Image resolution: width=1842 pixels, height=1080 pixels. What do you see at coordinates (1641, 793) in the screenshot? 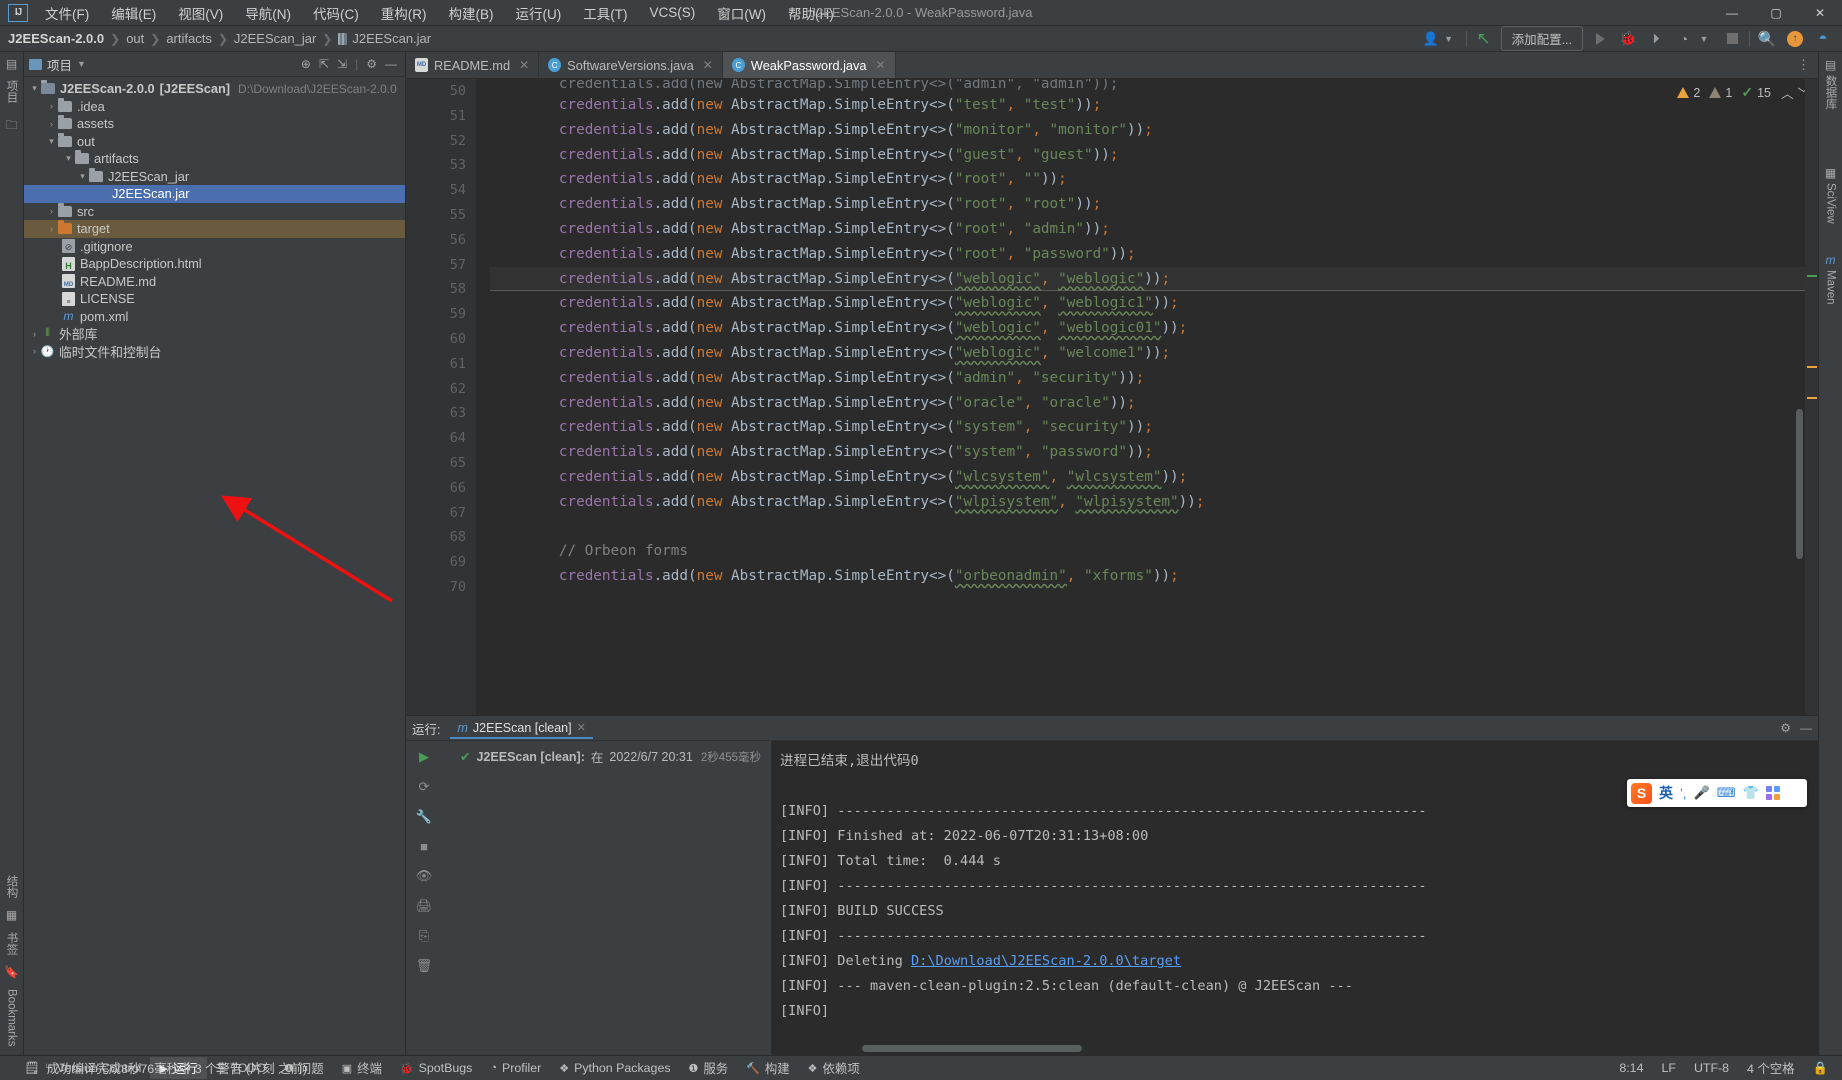
I see `sogou-logo-icon: S` at bounding box center [1641, 793].